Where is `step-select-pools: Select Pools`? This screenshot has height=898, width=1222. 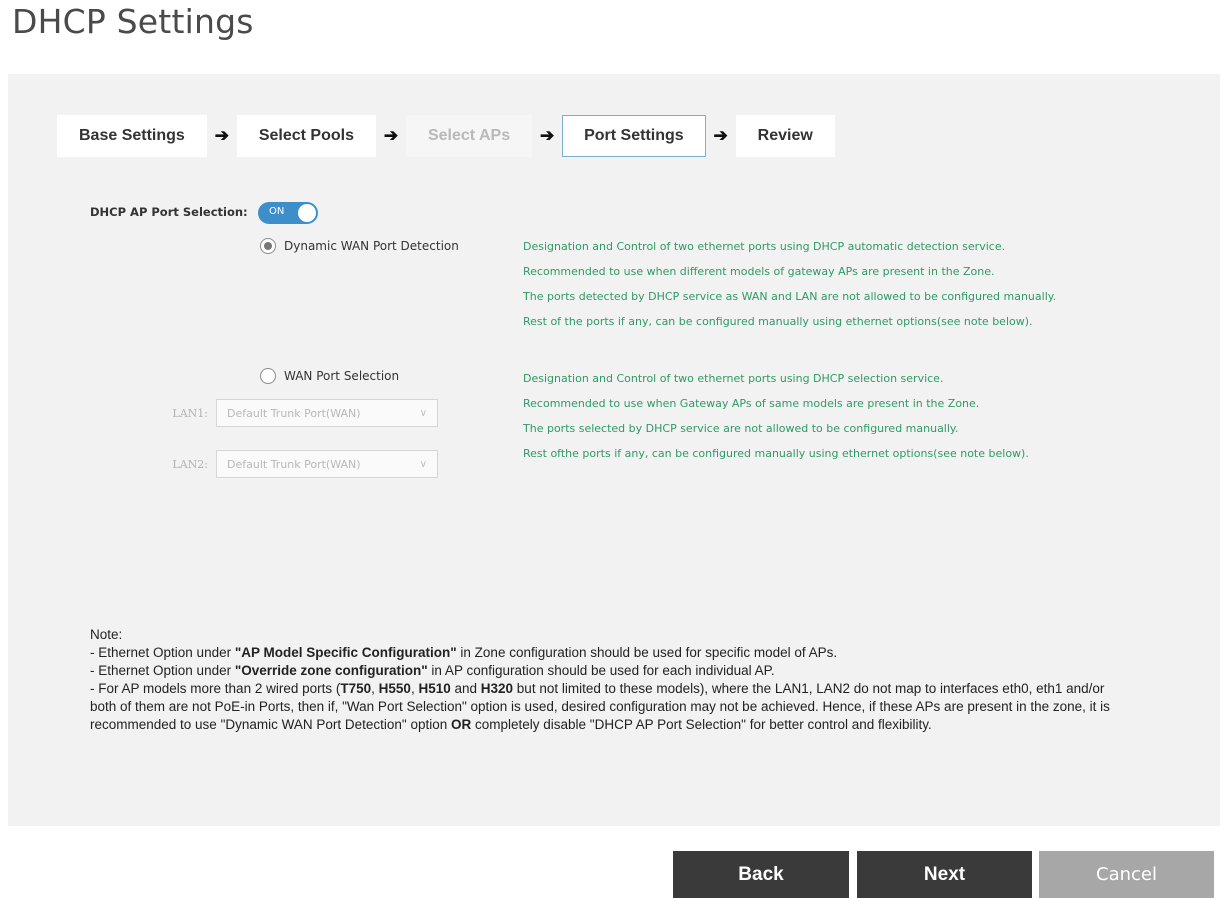
step-select-pools: Select Pools is located at coordinates (306, 136).